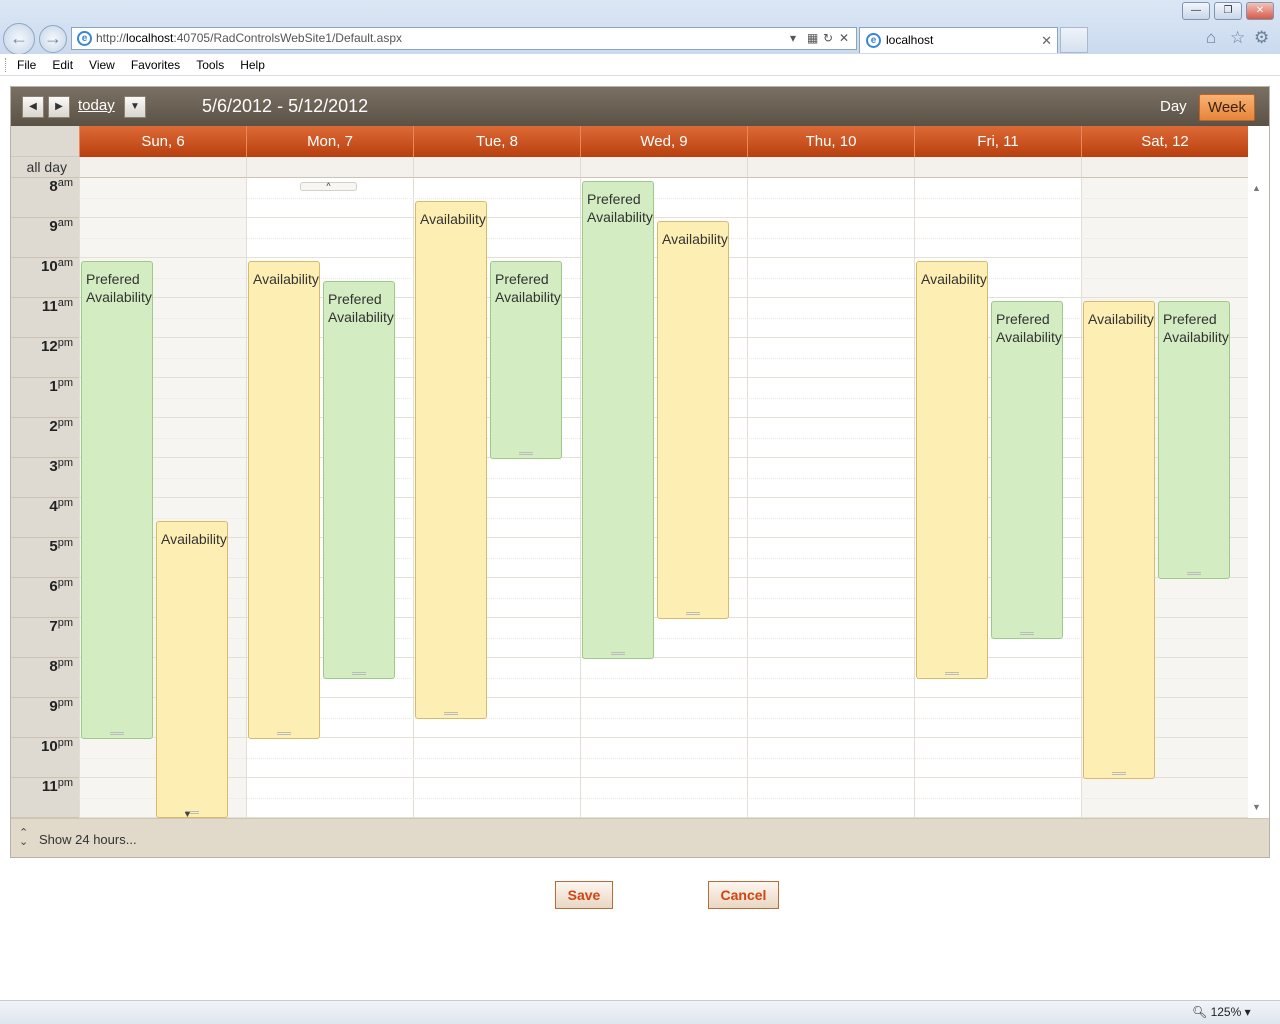 The height and width of the screenshot is (1024, 1280). I want to click on tab-title: localhost, so click(910, 40).